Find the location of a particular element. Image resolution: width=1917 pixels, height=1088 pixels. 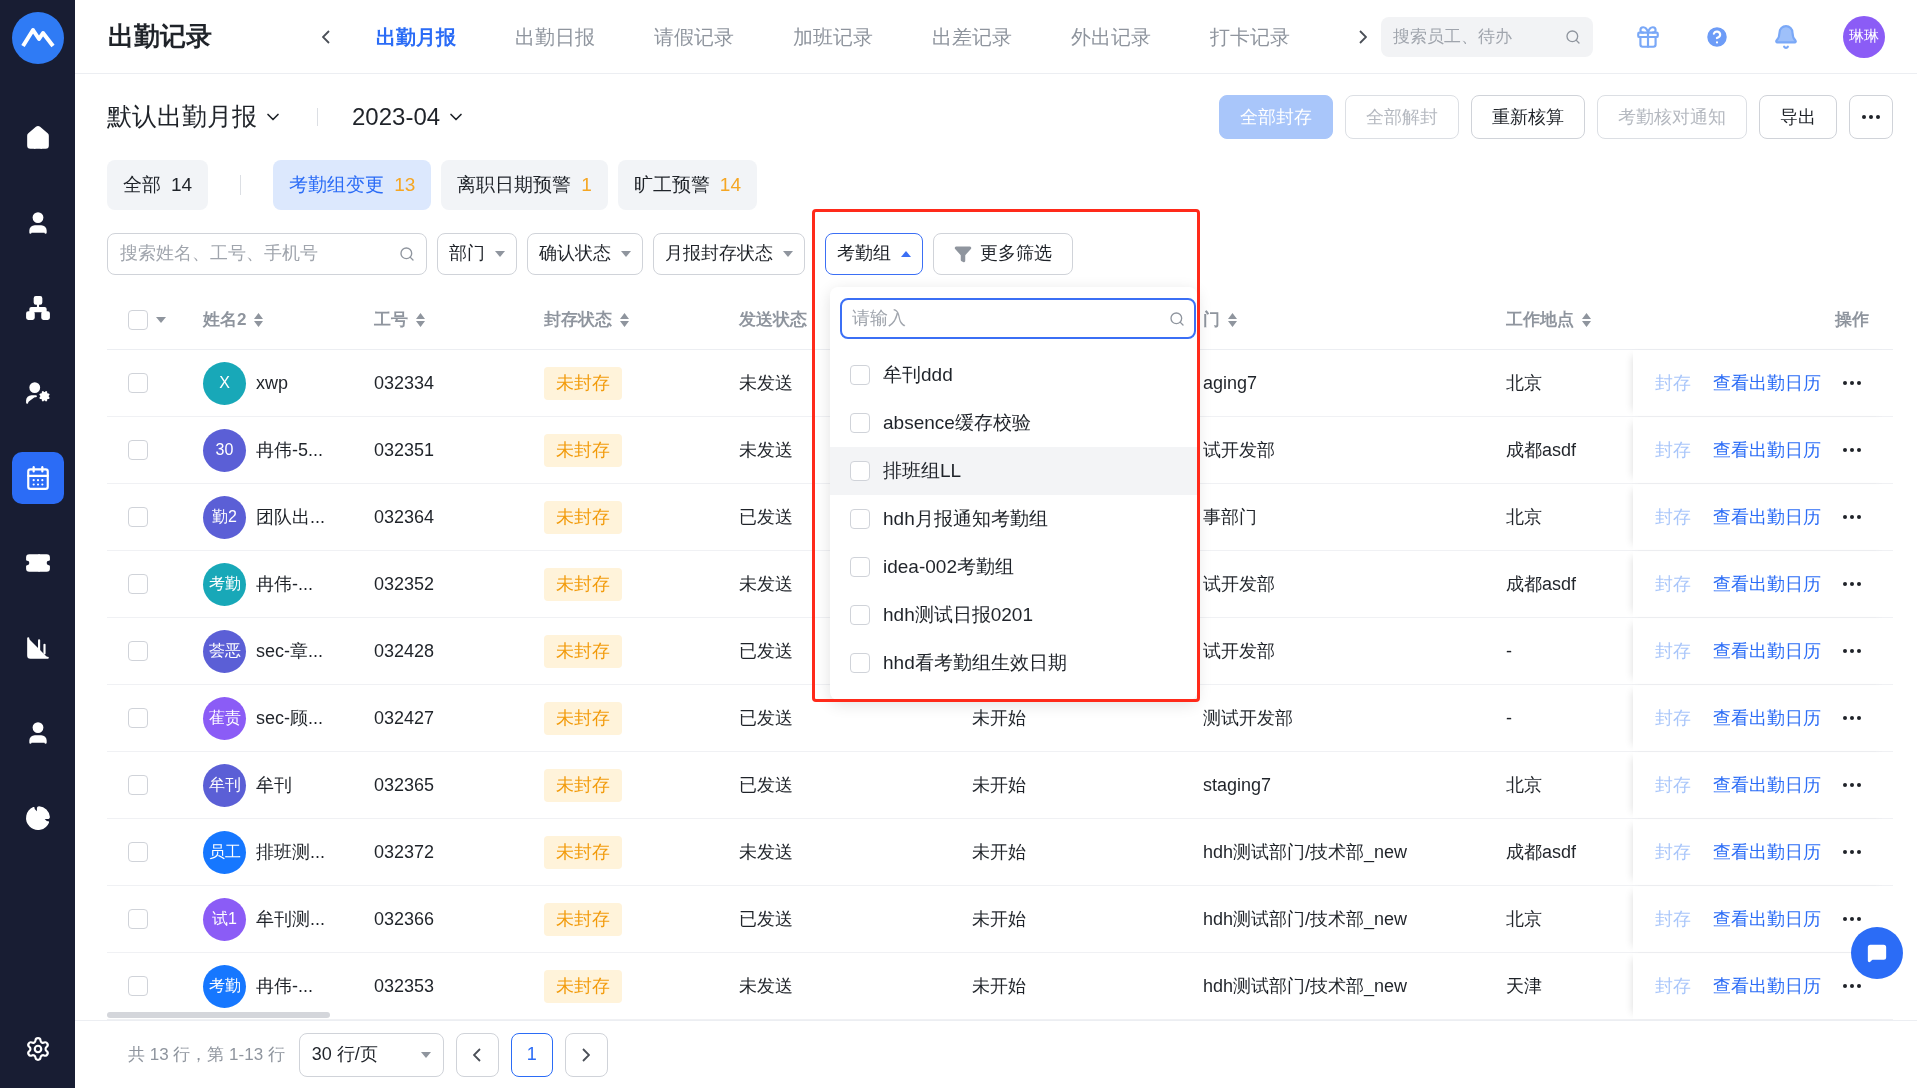

report-selector: 默认出勤月报 is located at coordinates (195, 117).